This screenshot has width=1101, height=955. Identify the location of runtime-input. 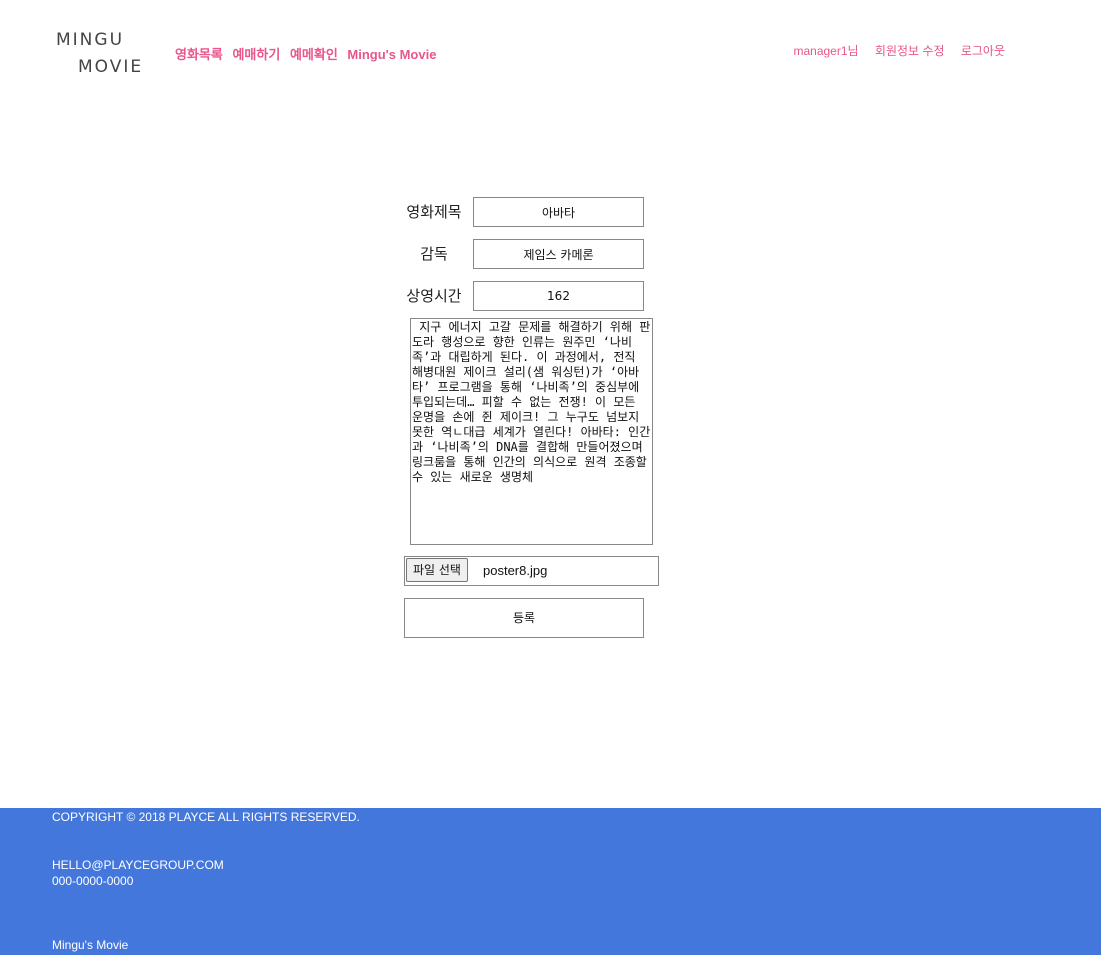
(558, 296).